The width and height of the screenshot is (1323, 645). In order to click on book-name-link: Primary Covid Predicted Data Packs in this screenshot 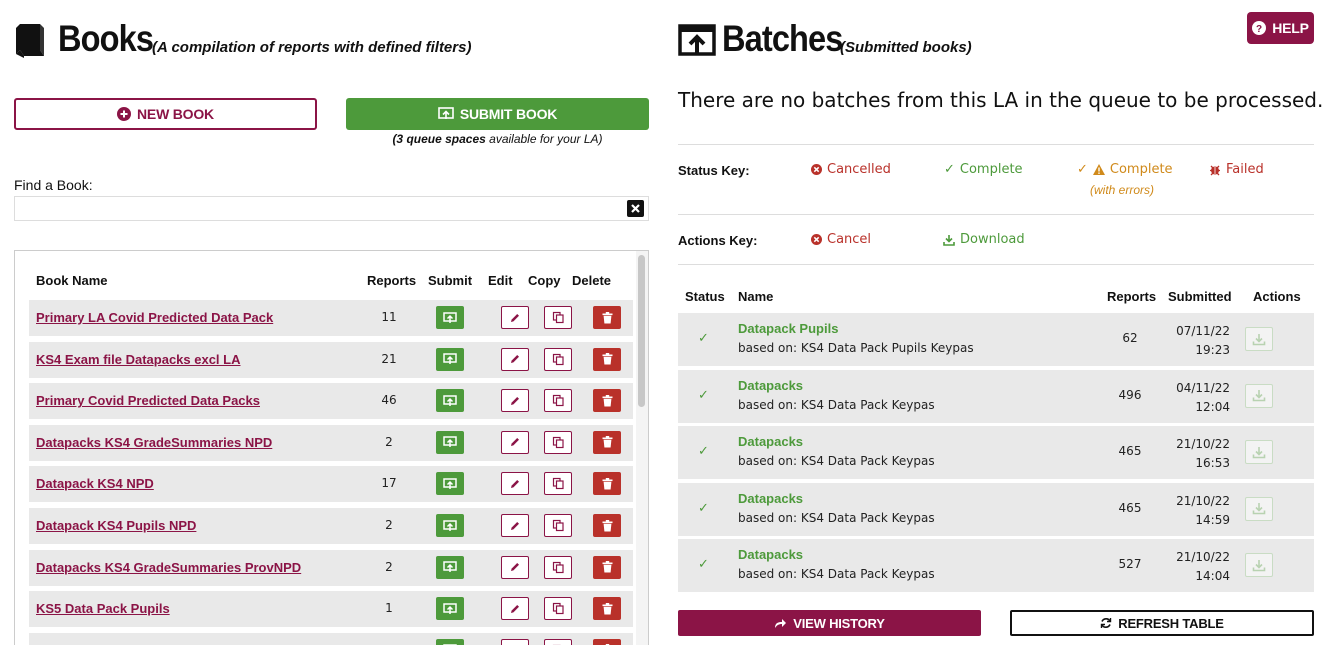, I will do `click(148, 400)`.